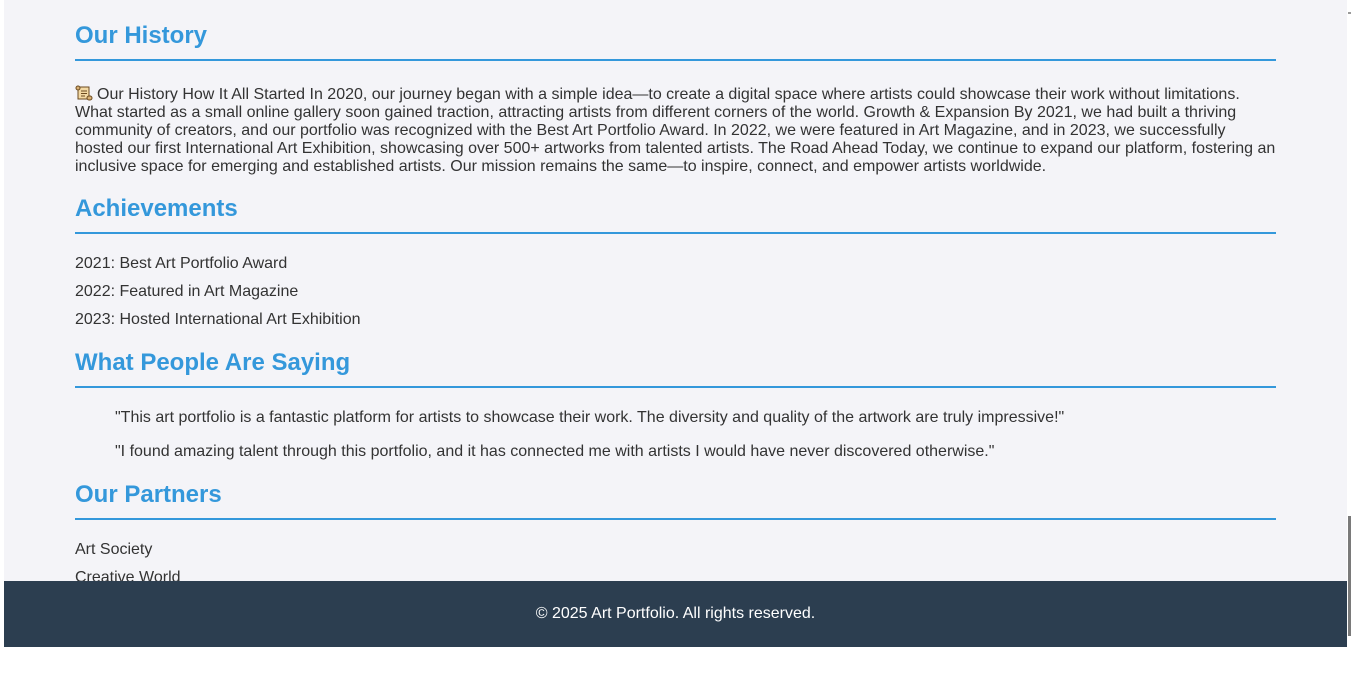 The width and height of the screenshot is (1351, 700). Describe the element at coordinates (675, 519) in the screenshot. I see `partners-divider` at that location.